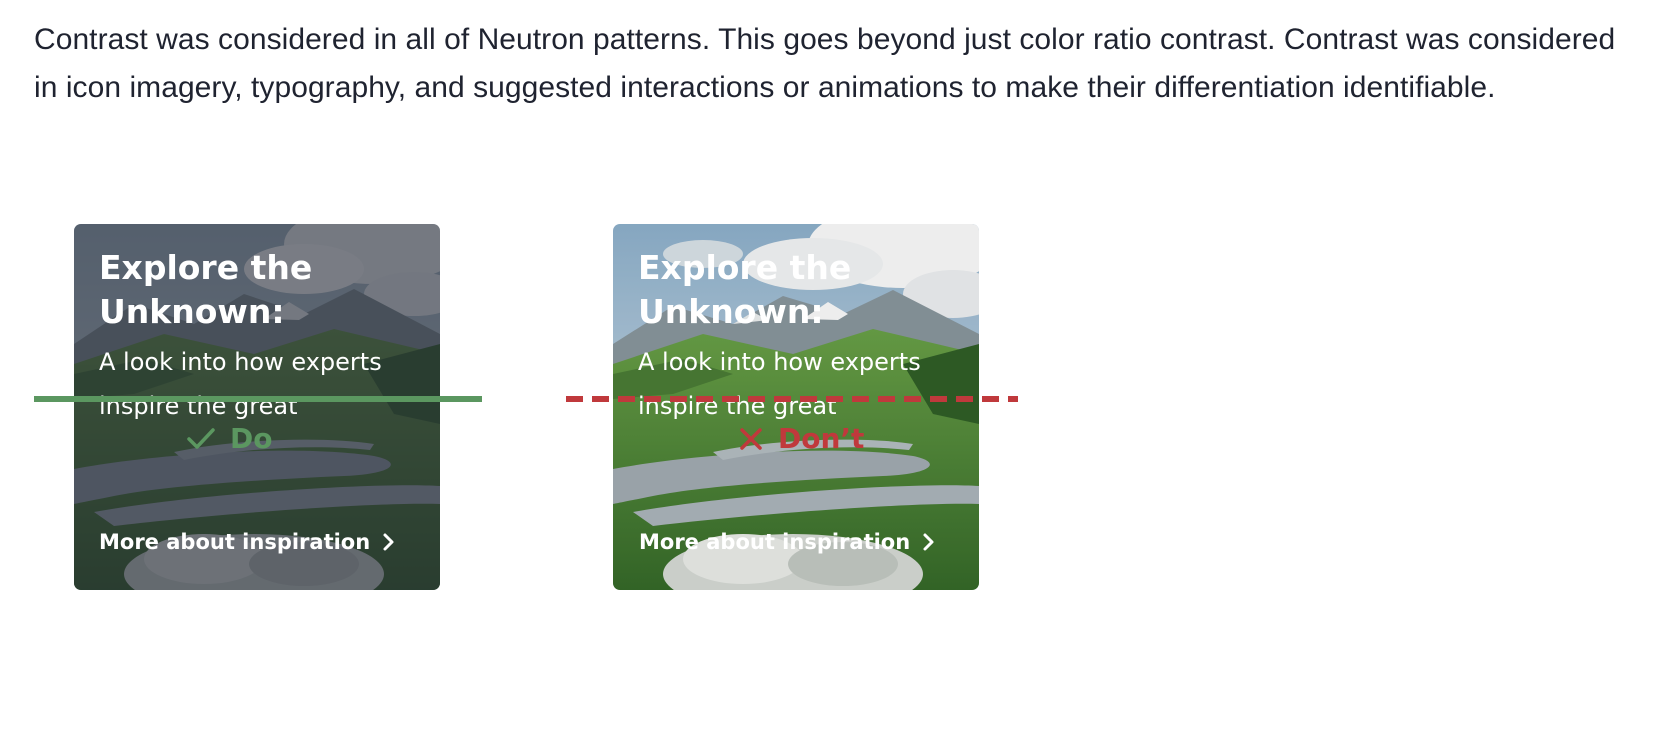  Describe the element at coordinates (251, 438) in the screenshot. I see `do-label: Do` at that location.